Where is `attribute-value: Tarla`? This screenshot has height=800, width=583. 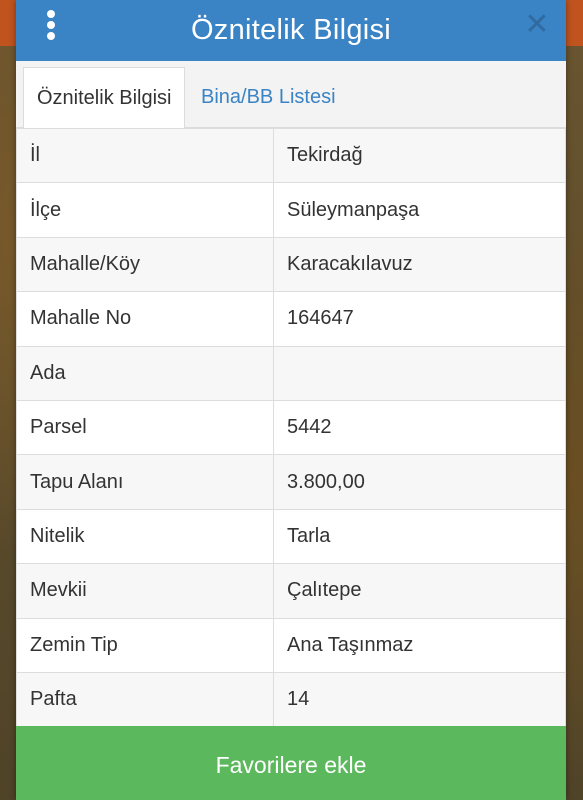
attribute-value: Tarla is located at coordinates (419, 536).